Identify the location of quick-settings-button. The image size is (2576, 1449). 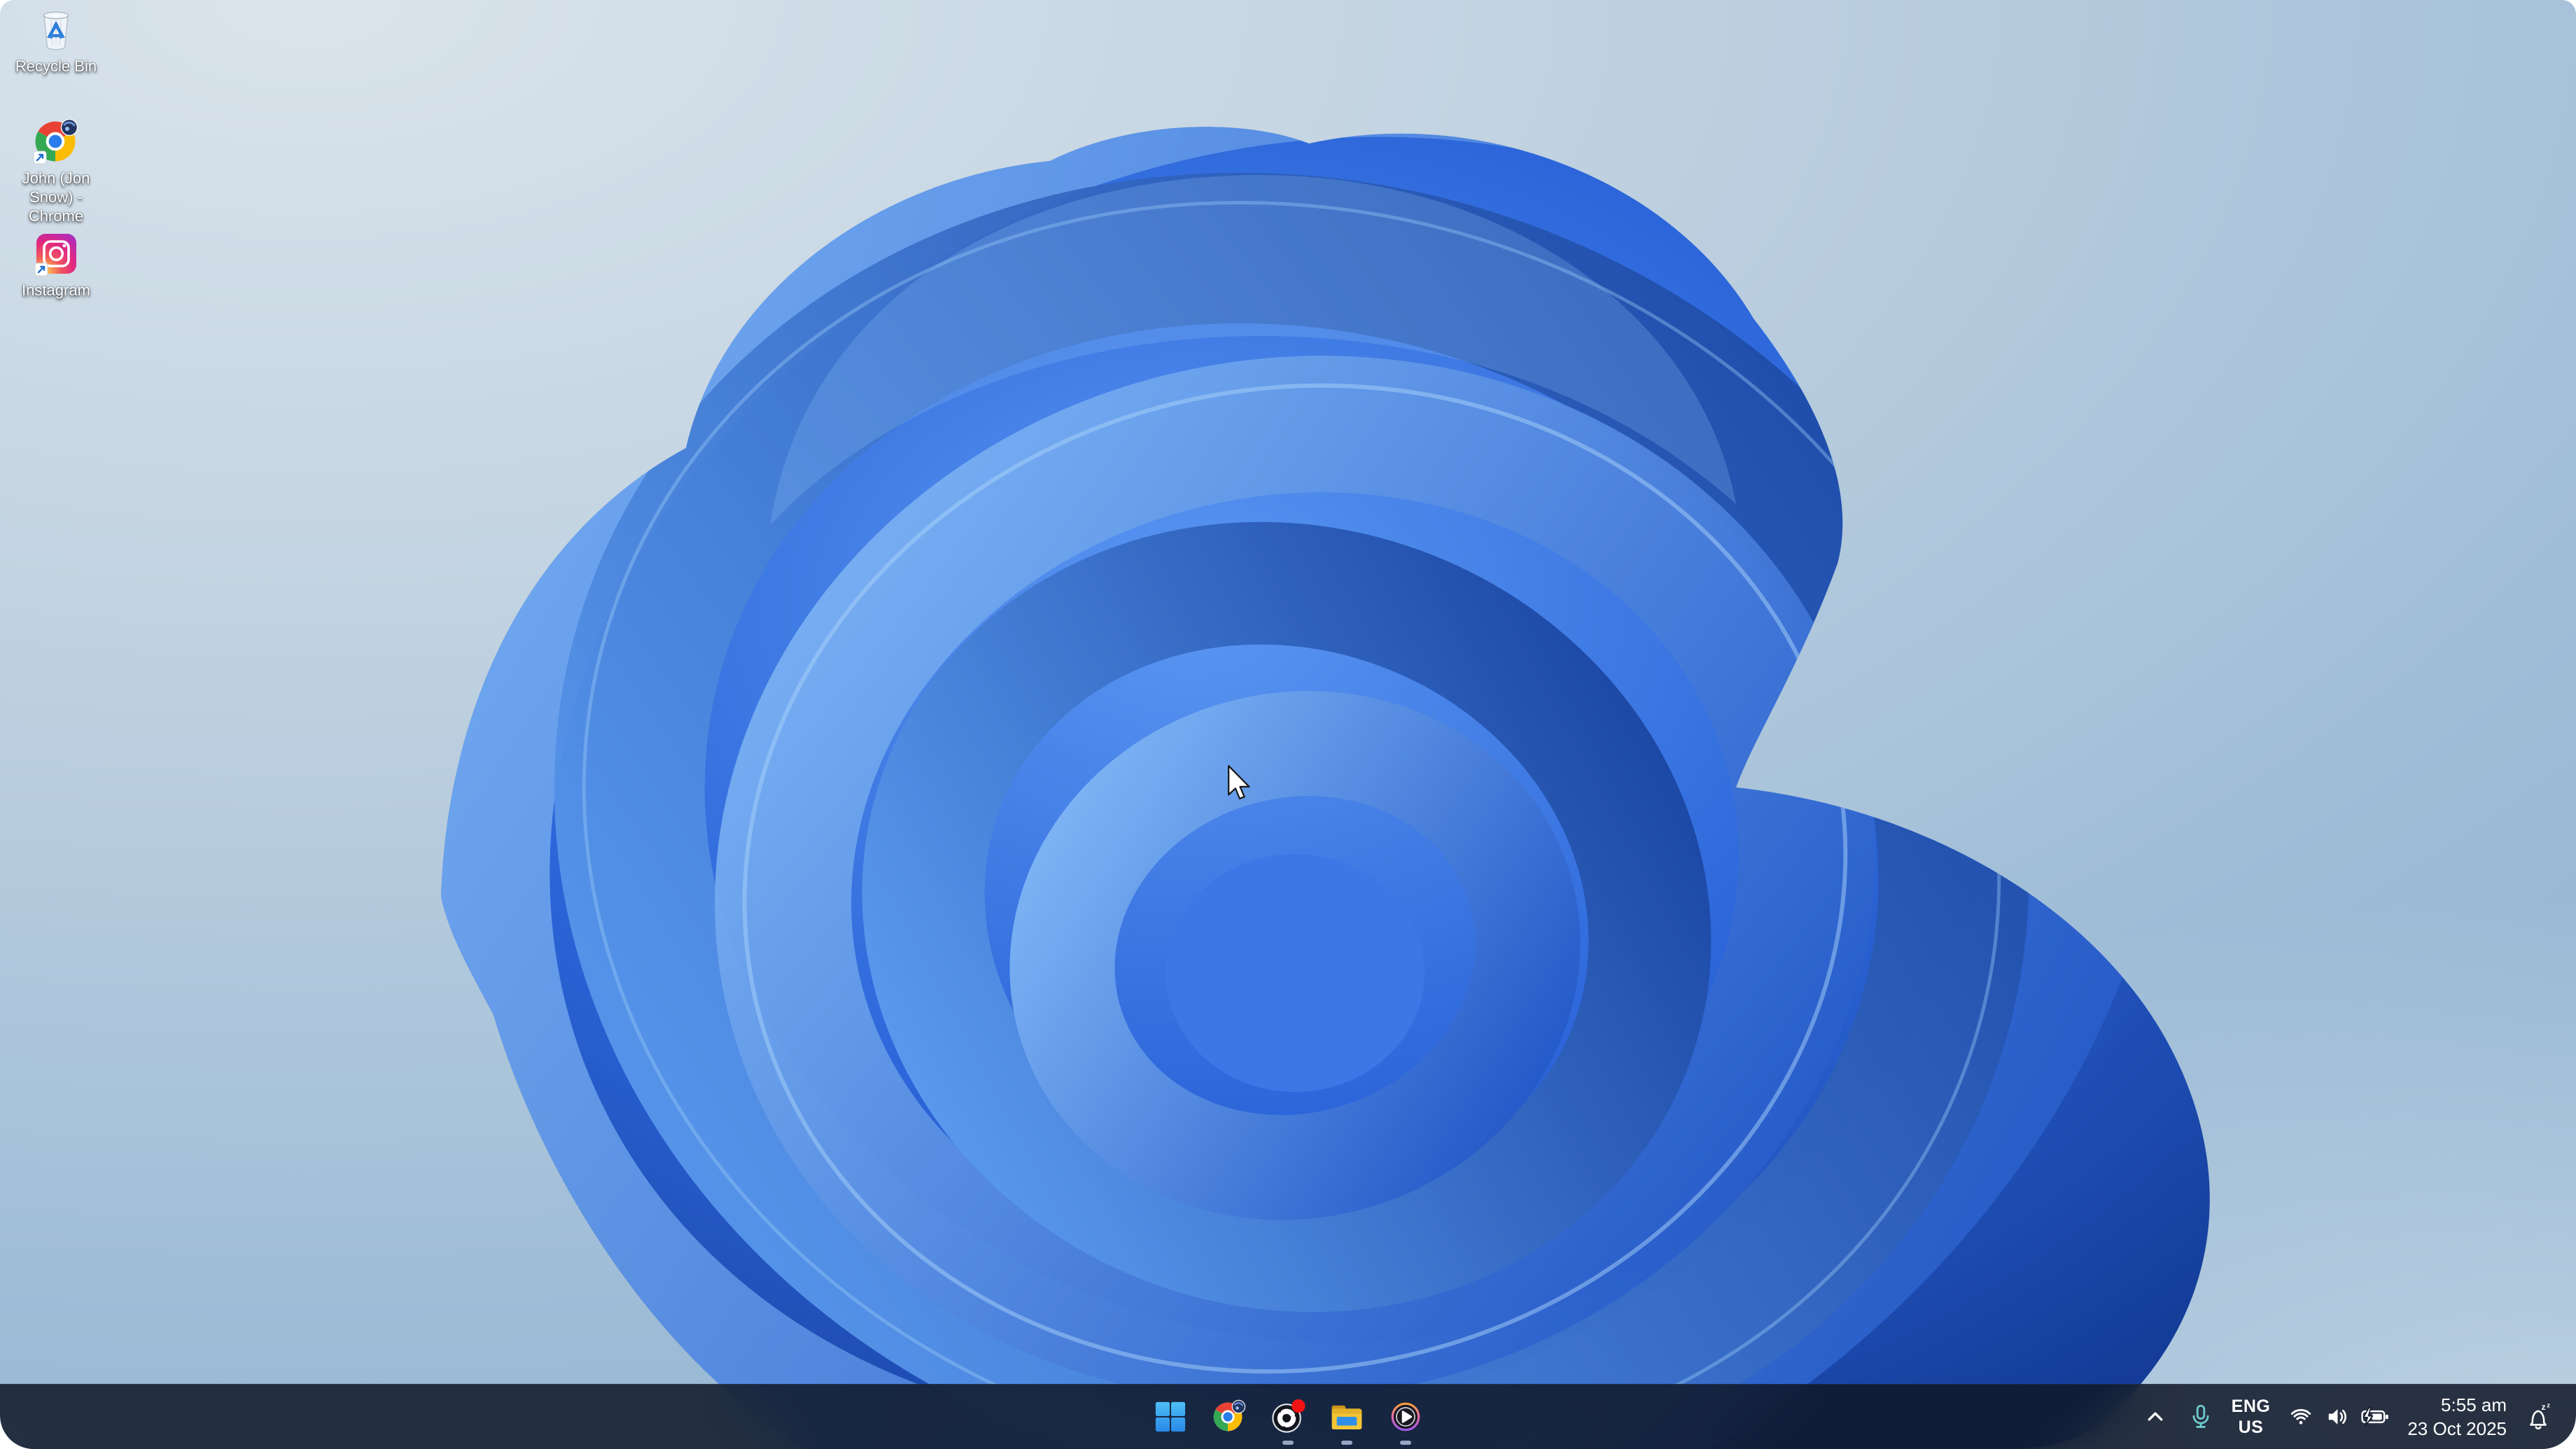
(2338, 1416).